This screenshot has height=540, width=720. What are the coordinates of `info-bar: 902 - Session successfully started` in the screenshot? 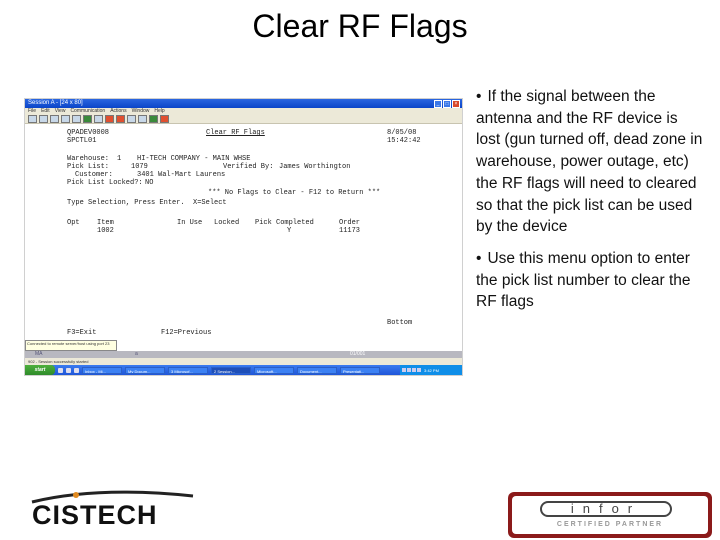 It's located at (243, 361).